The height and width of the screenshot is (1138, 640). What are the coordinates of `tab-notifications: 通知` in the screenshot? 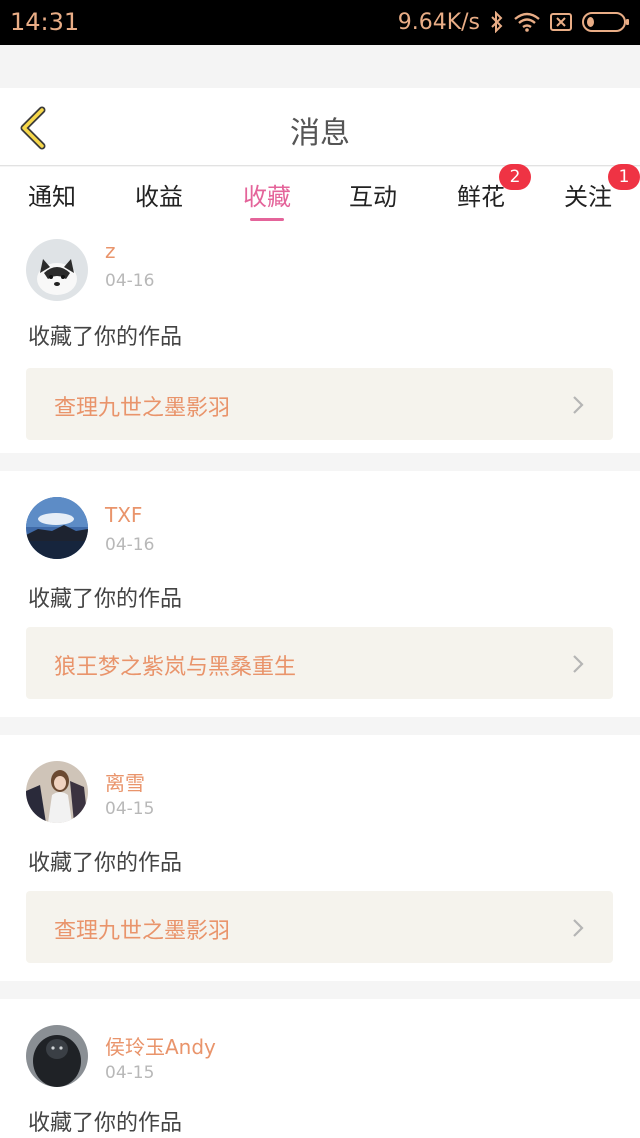 It's located at (52, 200).